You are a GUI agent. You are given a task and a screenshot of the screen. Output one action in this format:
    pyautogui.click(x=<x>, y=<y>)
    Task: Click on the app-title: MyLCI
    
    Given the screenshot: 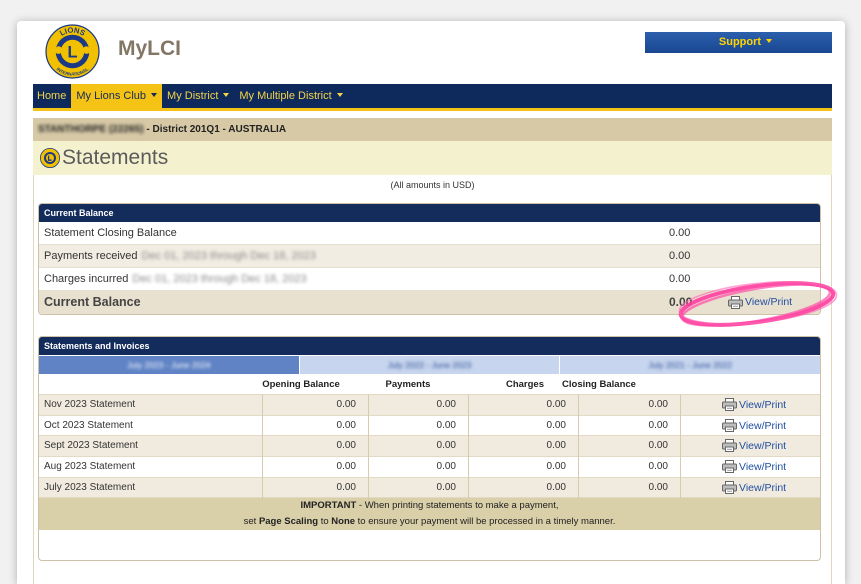 What is the action you would take?
    pyautogui.click(x=149, y=49)
    